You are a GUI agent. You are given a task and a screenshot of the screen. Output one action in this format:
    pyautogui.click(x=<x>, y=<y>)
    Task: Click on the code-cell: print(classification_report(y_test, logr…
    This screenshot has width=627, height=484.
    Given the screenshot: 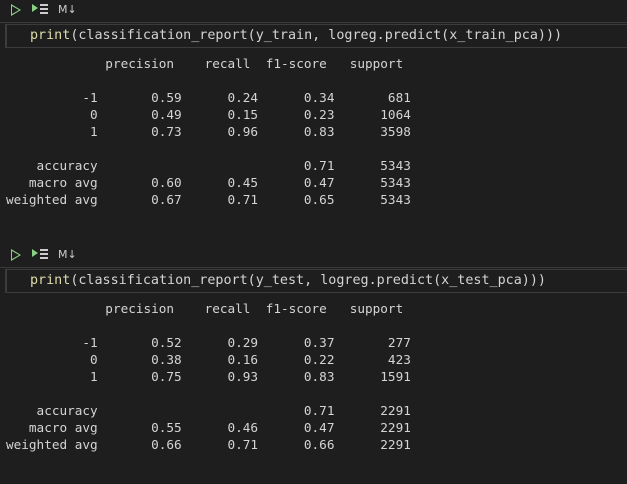 What is the action you would take?
    pyautogui.click(x=316, y=281)
    